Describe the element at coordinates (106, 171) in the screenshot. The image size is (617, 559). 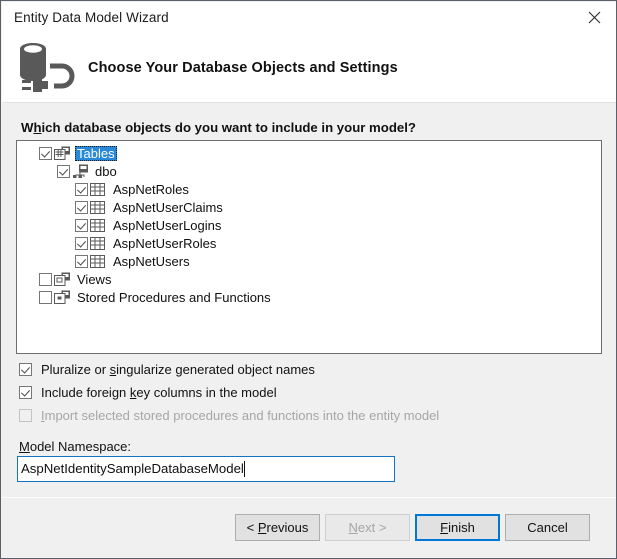
I see `tree-node-label: dbo` at that location.